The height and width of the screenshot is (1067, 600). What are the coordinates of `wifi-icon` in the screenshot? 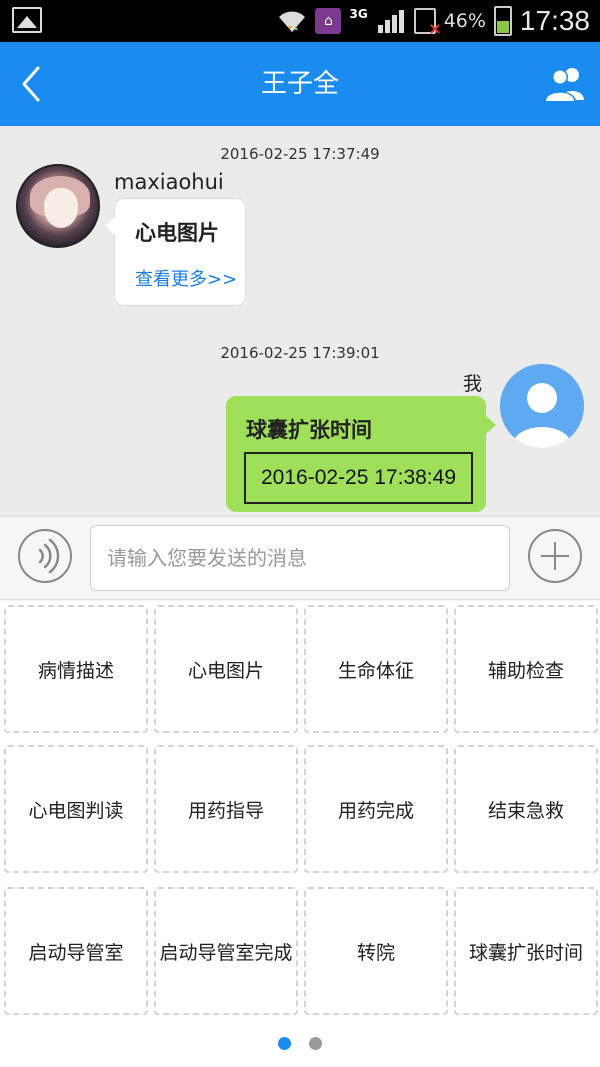 It's located at (292, 21).